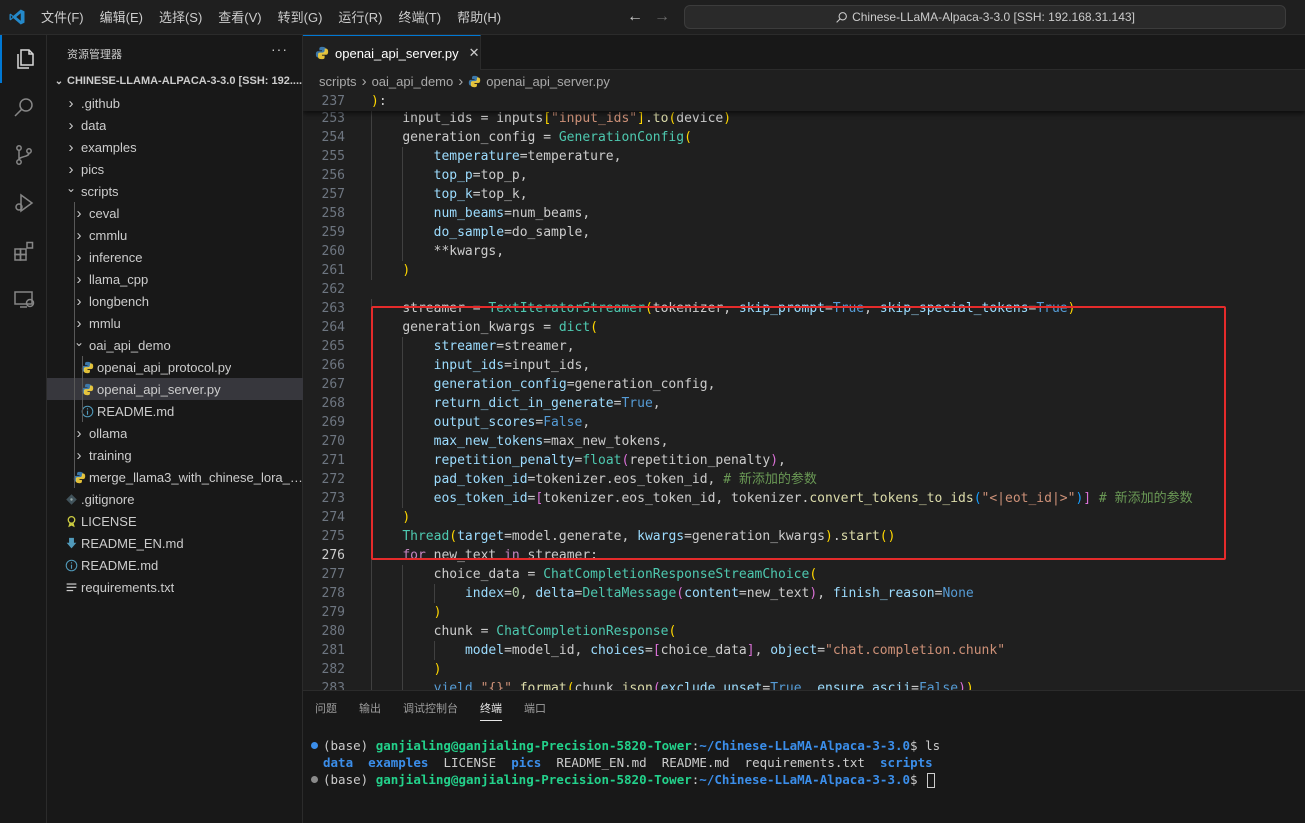  What do you see at coordinates (804, 213) in the screenshot?
I see `code-line: 258 num_beams=num_beams,` at bounding box center [804, 213].